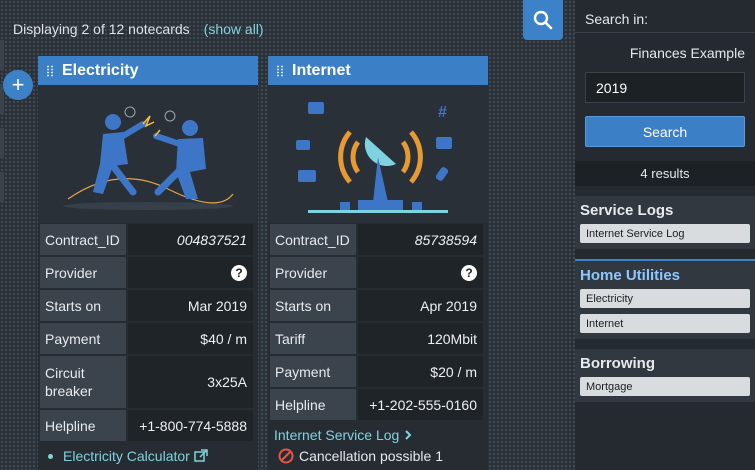  What do you see at coordinates (190, 382) in the screenshot?
I see `field-value: 3x25A` at bounding box center [190, 382].